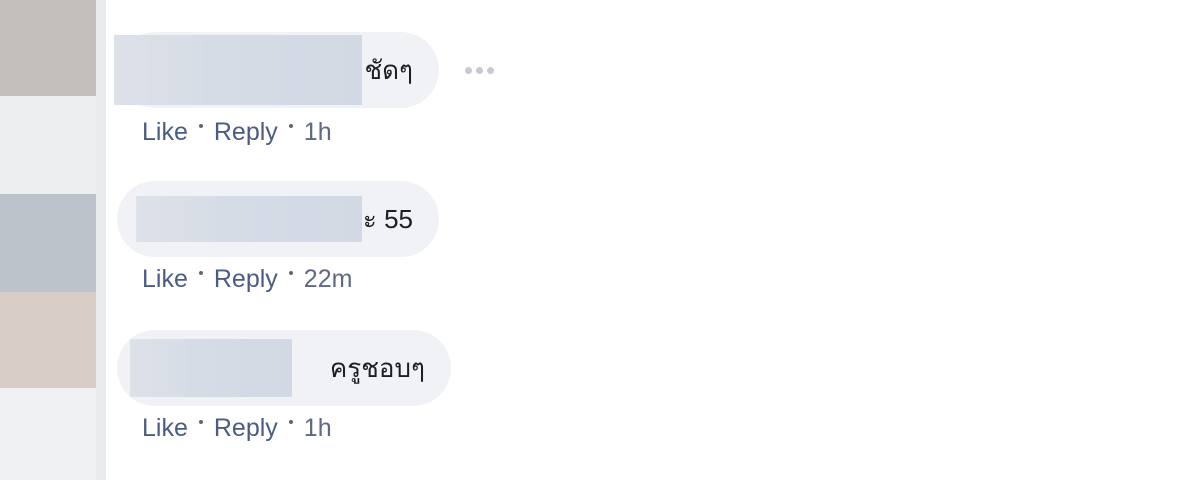 This screenshot has width=1200, height=480. Describe the element at coordinates (389, 69) in the screenshot. I see `comment-text: ชัดๆ` at that location.